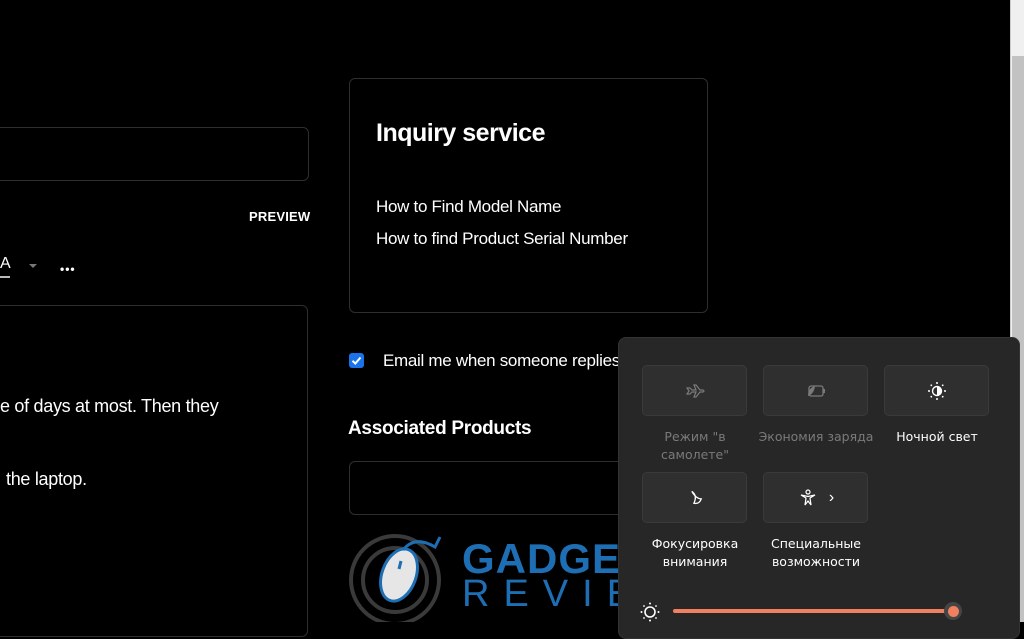  Describe the element at coordinates (109, 406) in the screenshot. I see `editor-text-line: e of days at most. Then they` at that location.